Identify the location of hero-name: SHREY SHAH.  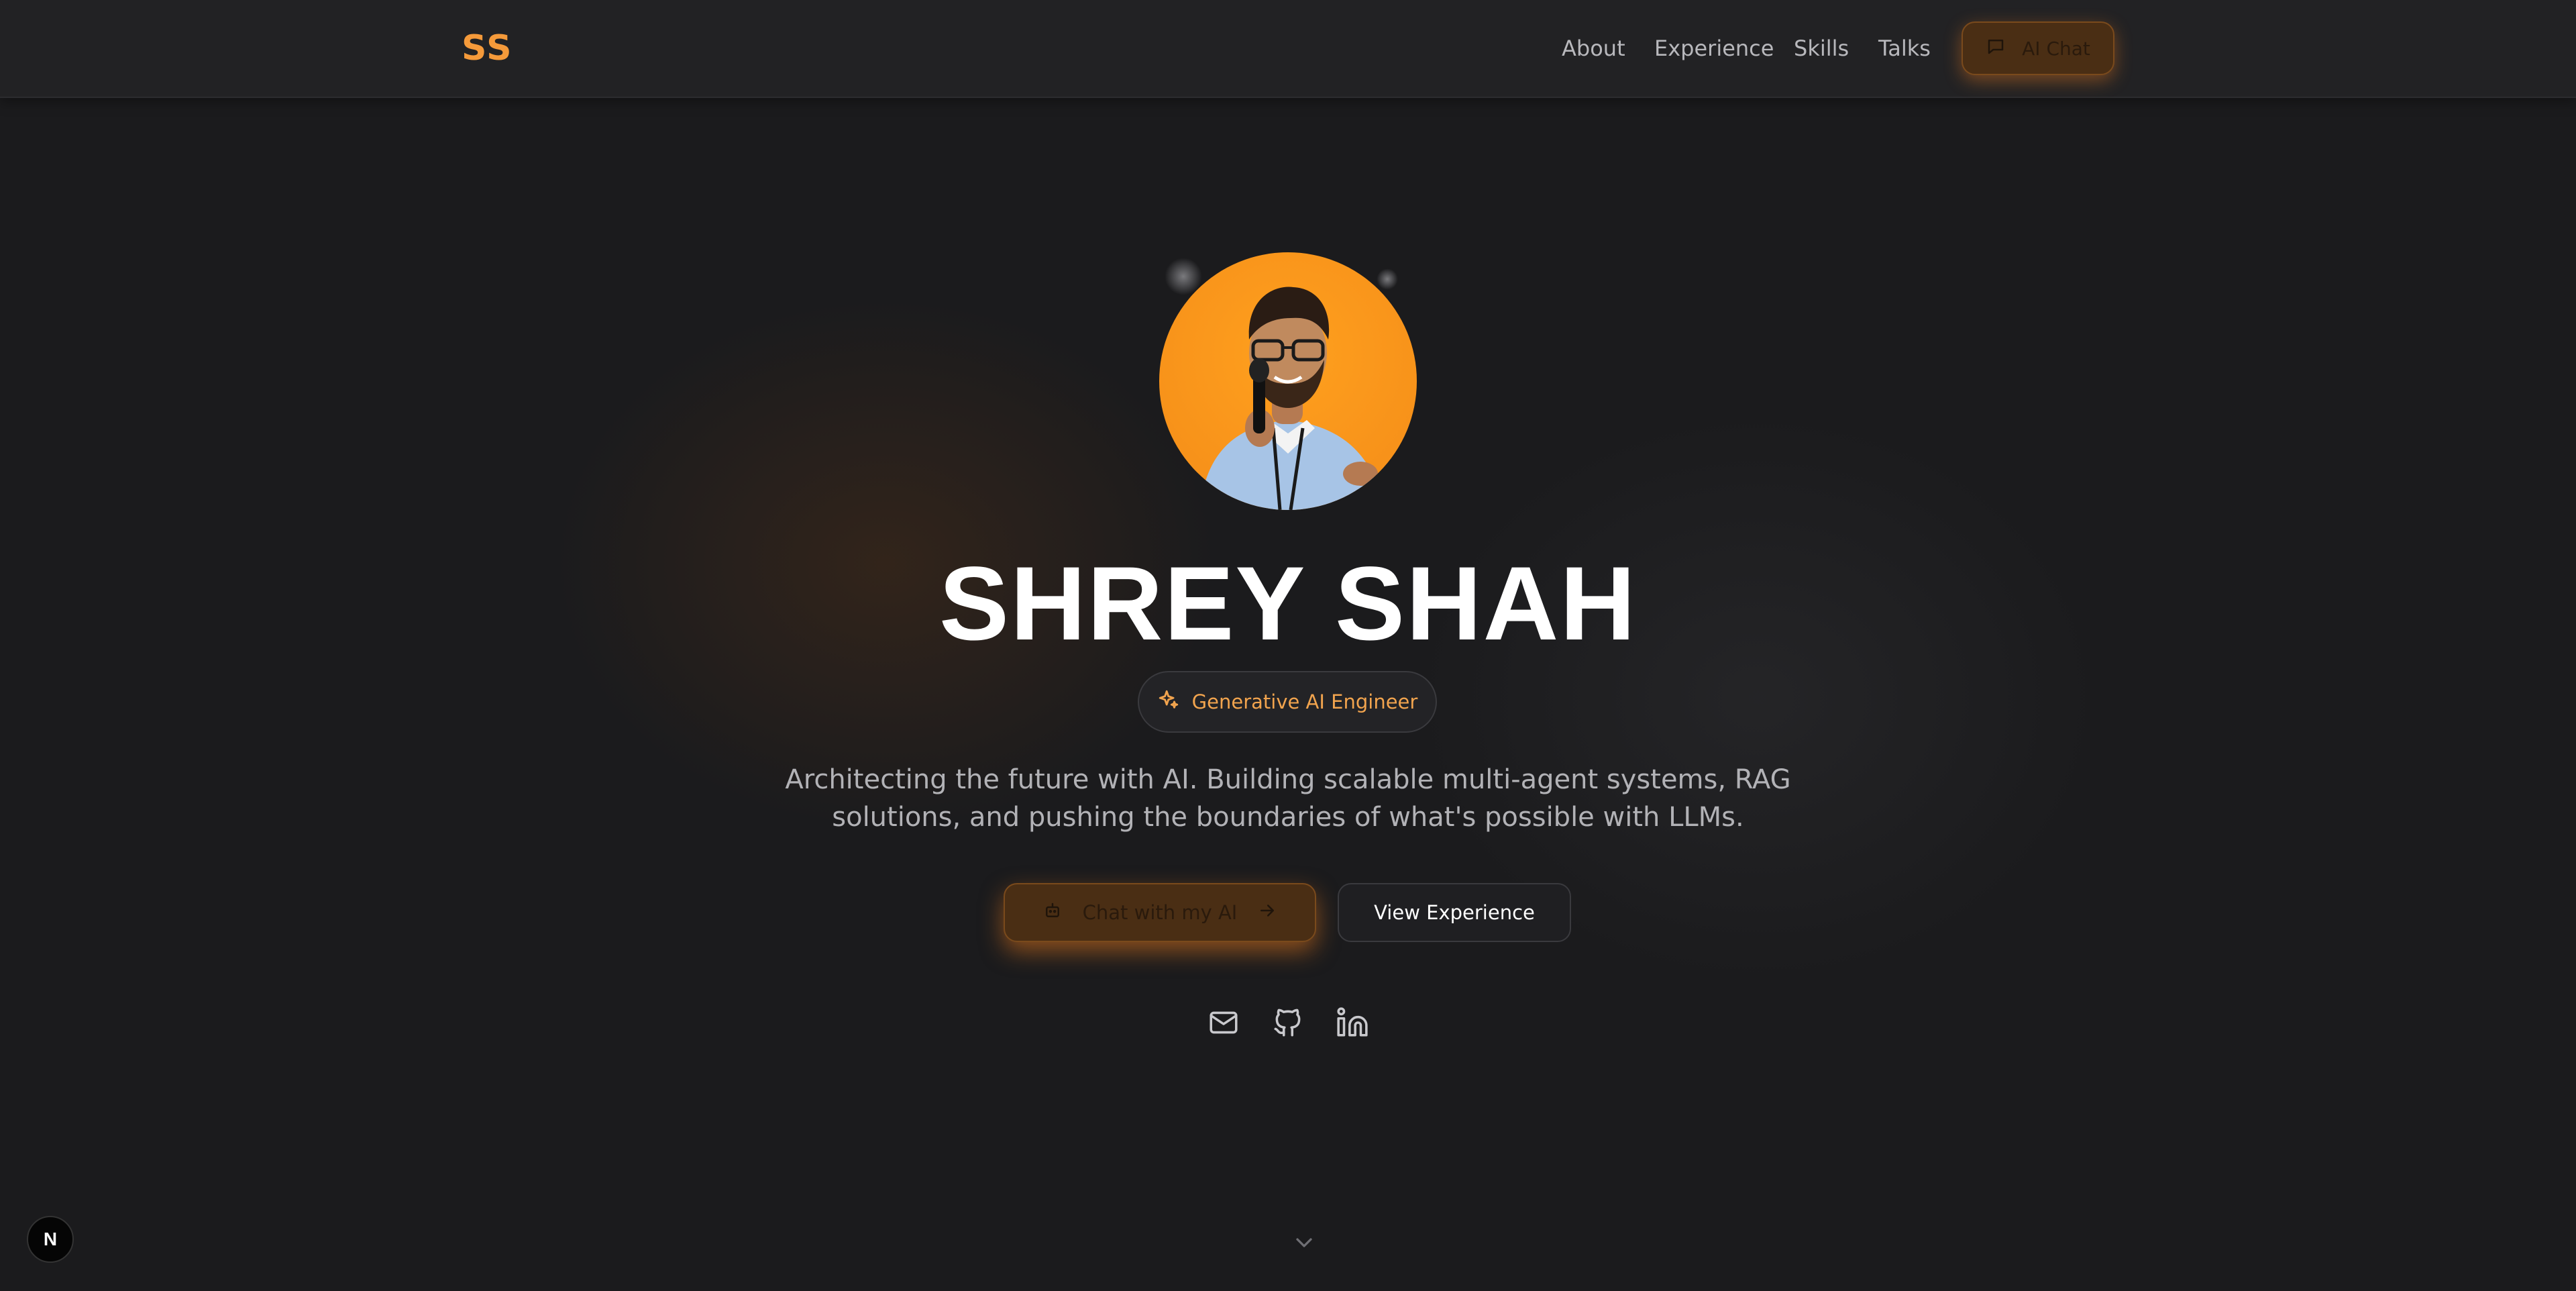
(1288, 604).